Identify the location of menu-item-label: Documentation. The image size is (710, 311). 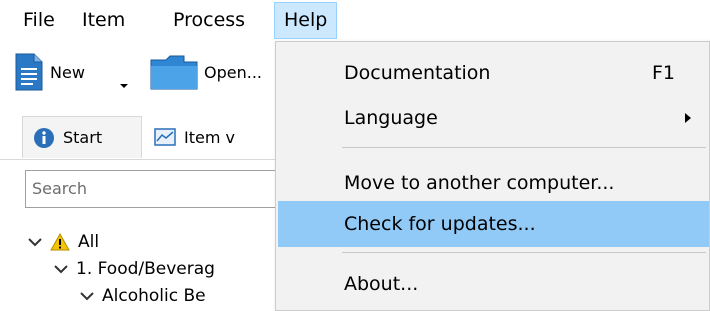
(417, 73).